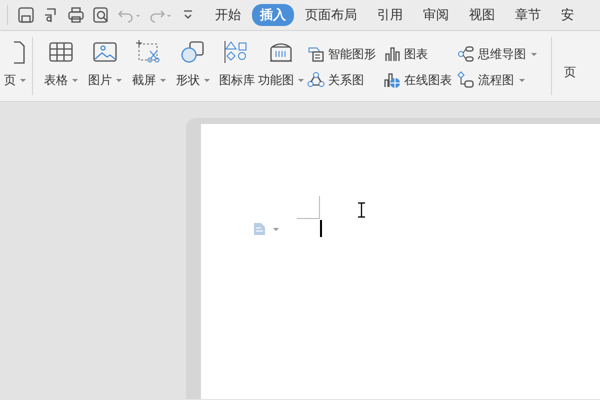 This screenshot has width=600, height=400. Describe the element at coordinates (436, 15) in the screenshot. I see `menu-tab: 审阅` at that location.